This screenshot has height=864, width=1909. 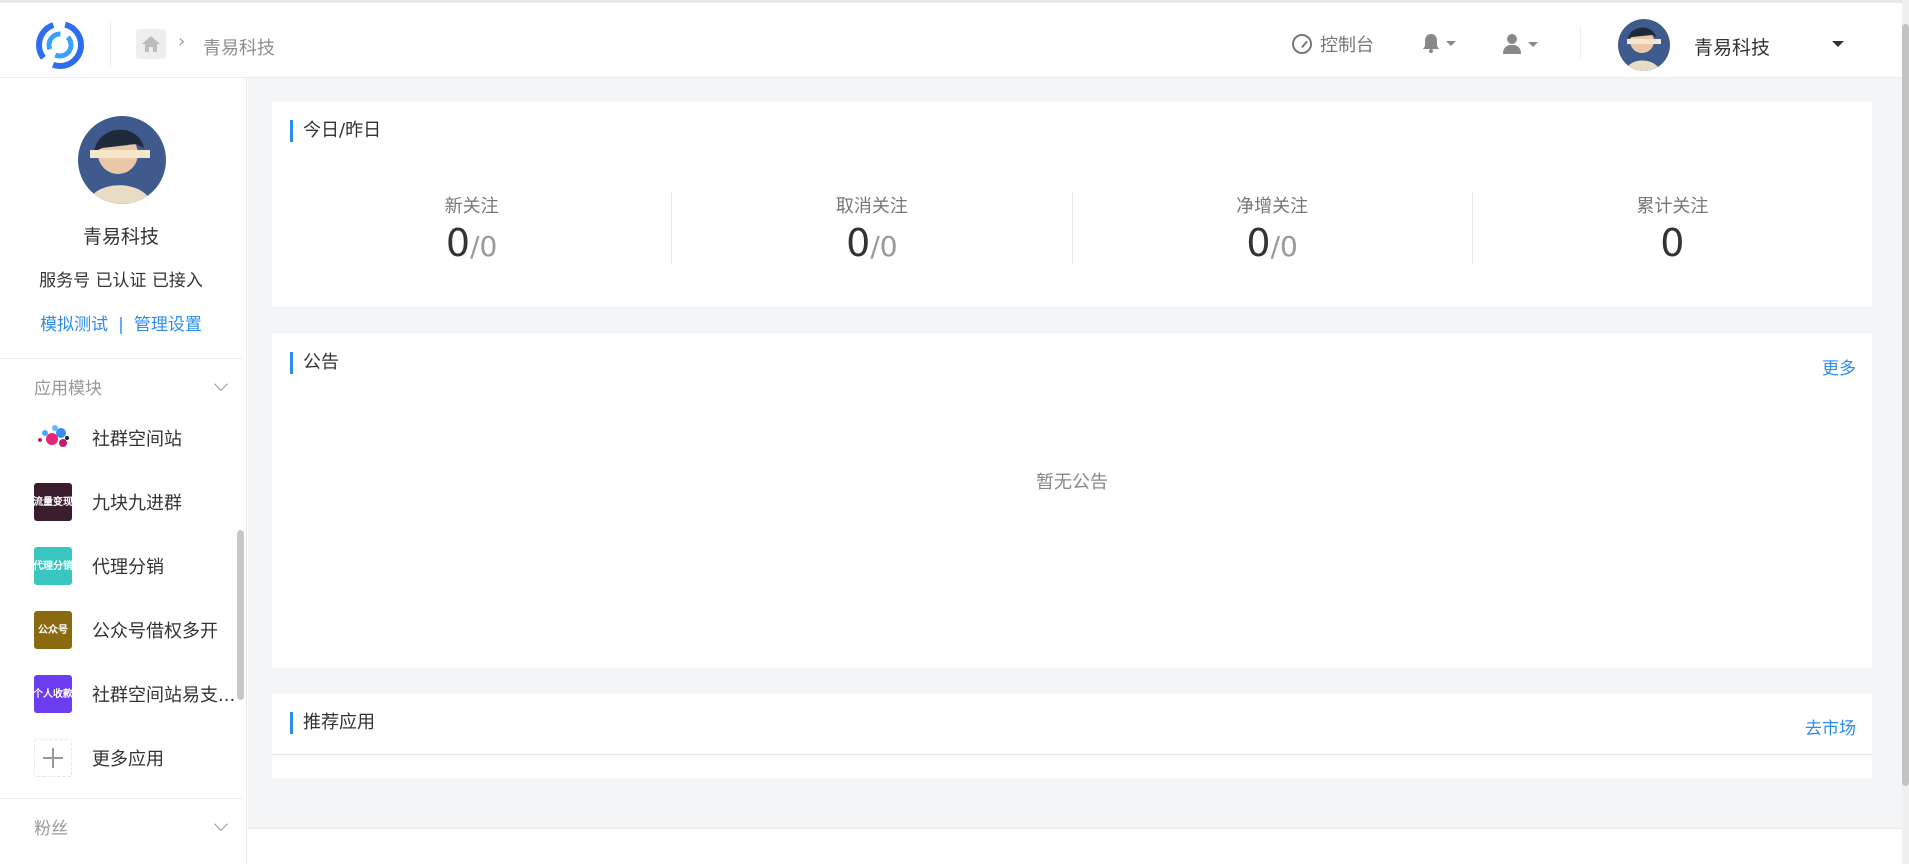 I want to click on console-label: 控制台, so click(x=1347, y=45).